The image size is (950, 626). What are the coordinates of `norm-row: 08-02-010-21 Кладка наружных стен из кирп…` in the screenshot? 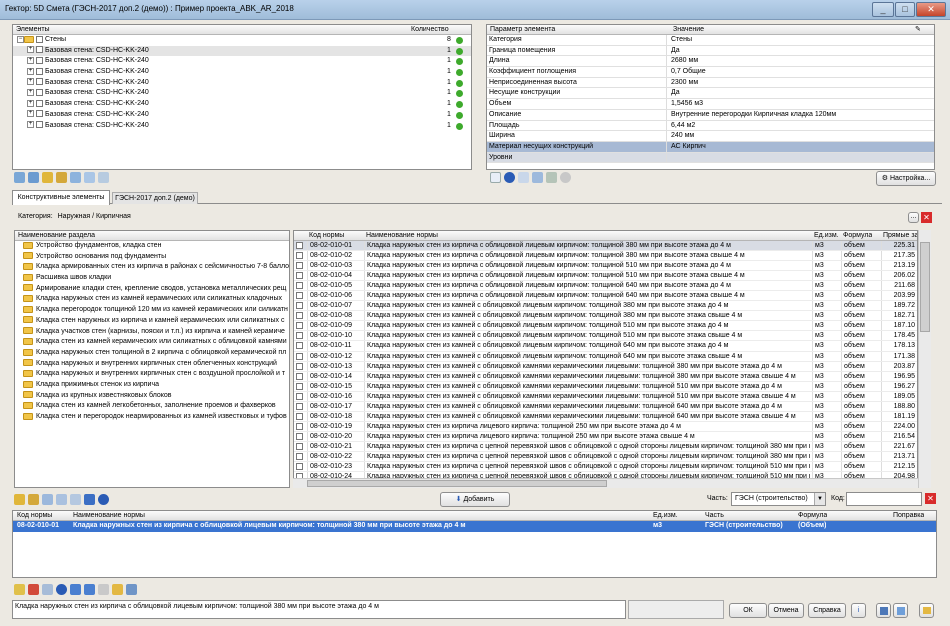 It's located at (605, 446).